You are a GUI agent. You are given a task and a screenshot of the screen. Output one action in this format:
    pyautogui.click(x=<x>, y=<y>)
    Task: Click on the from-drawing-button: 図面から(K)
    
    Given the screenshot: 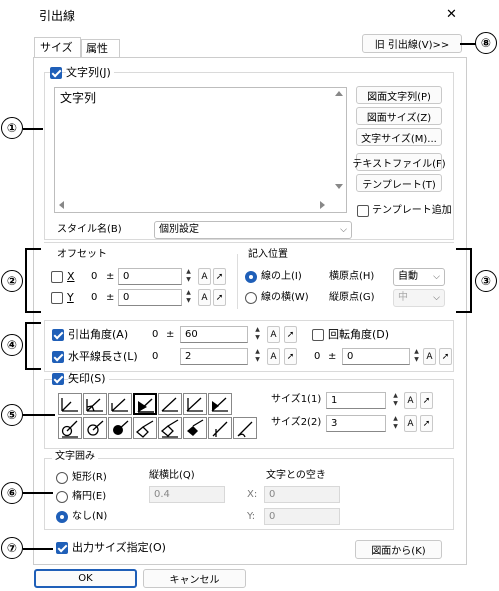 What is the action you would take?
    pyautogui.click(x=398, y=549)
    